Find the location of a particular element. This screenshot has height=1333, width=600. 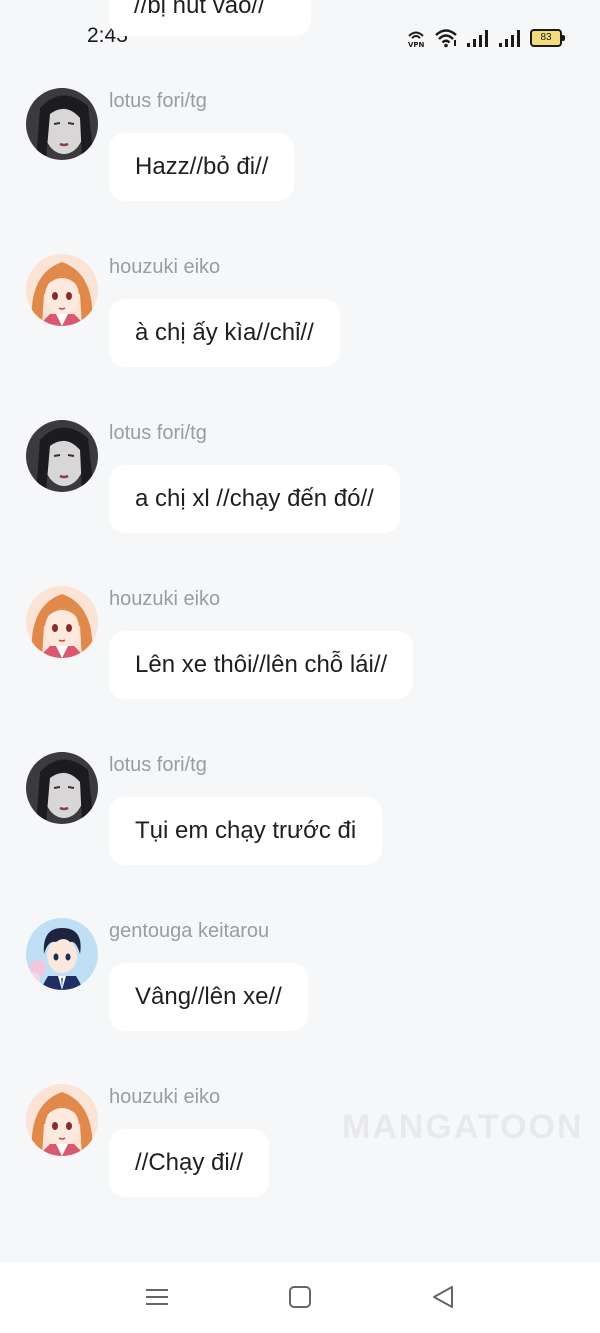

battery-indicator: 83 is located at coordinates (547, 38).